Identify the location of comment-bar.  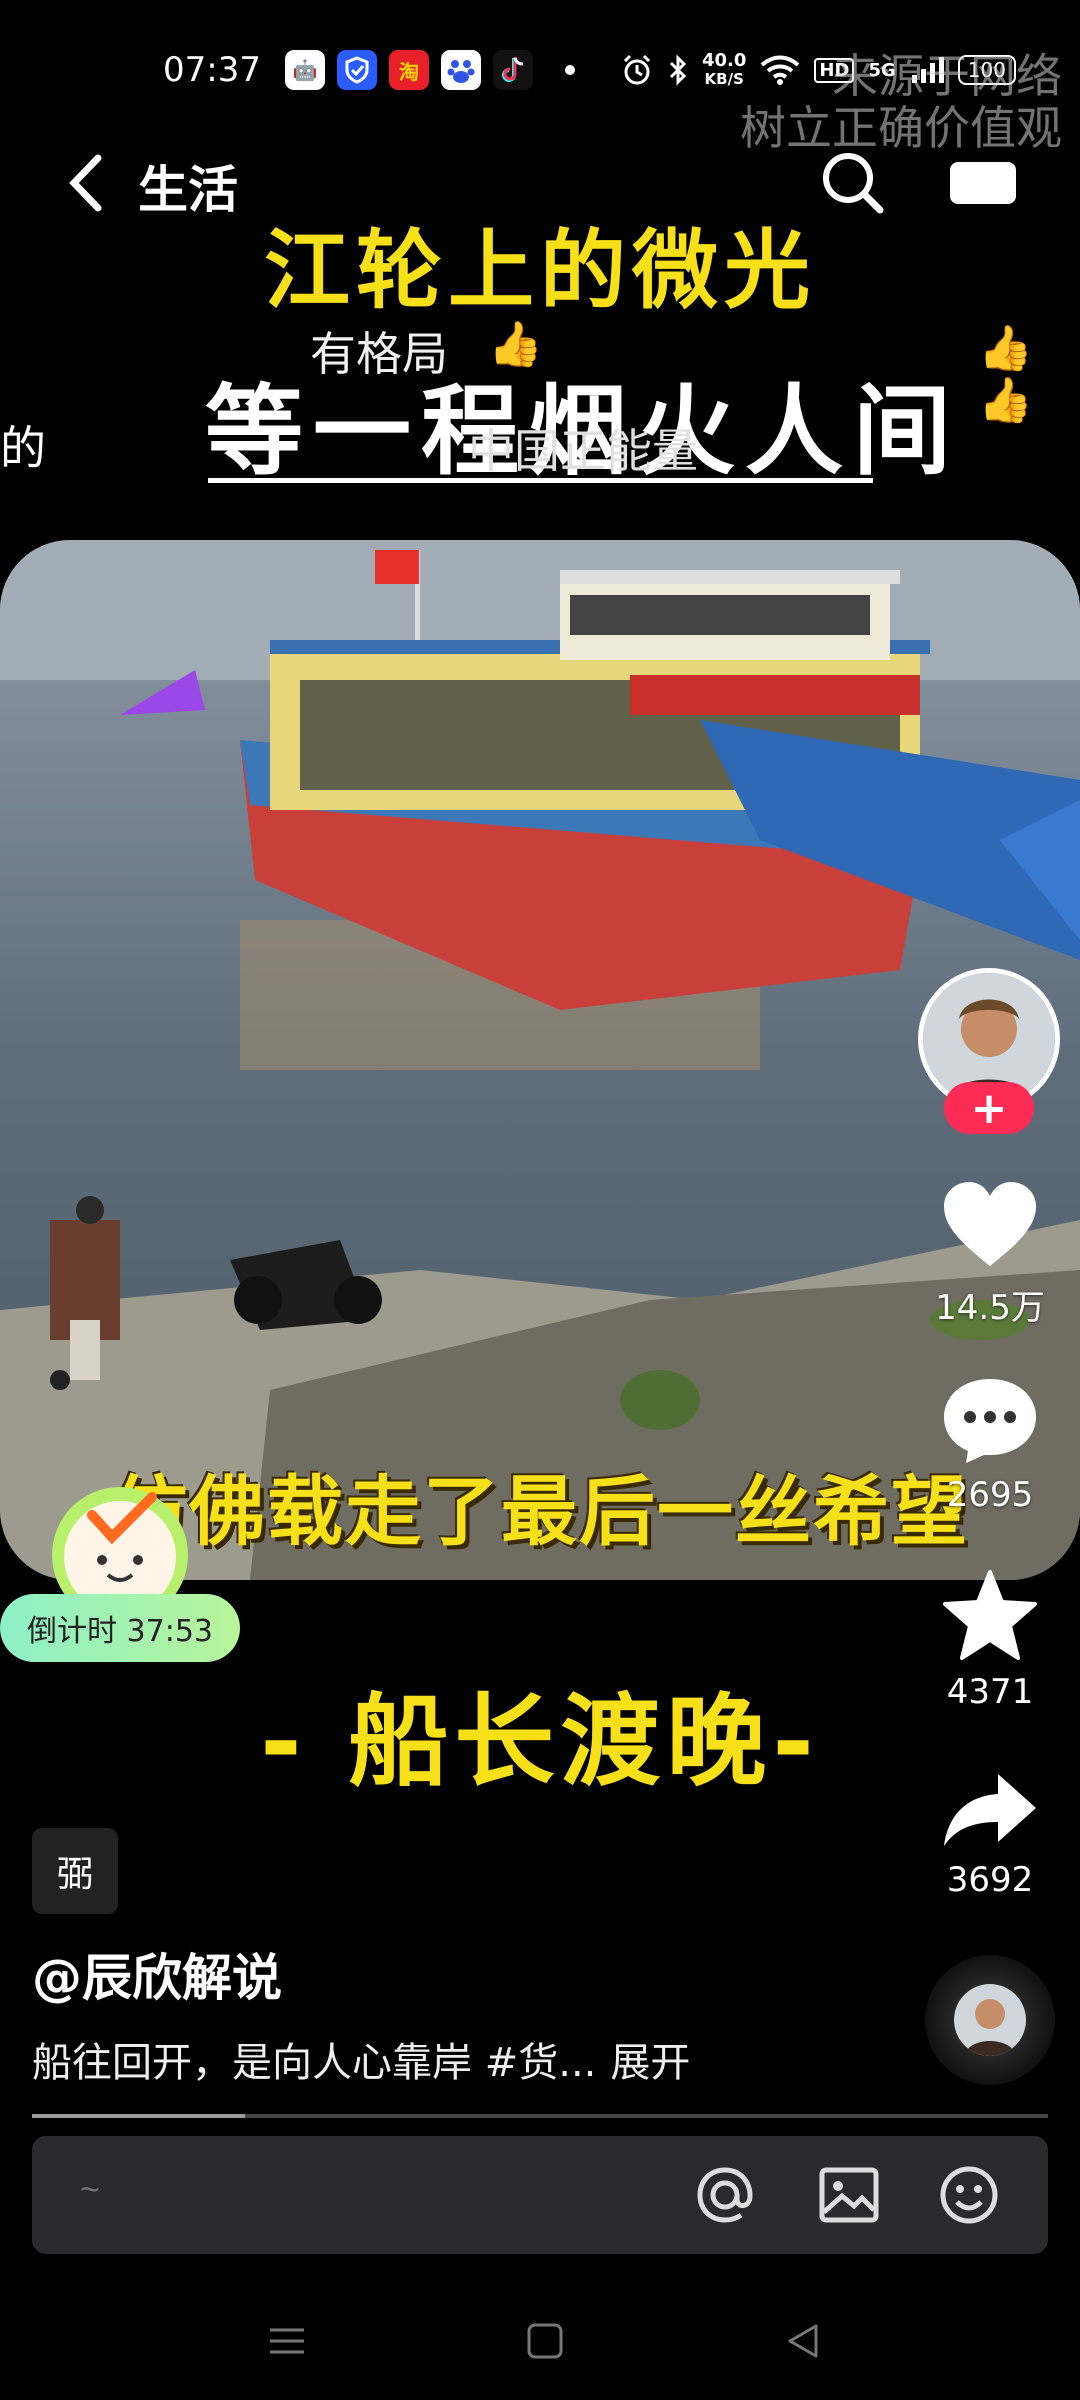
(540, 2195).